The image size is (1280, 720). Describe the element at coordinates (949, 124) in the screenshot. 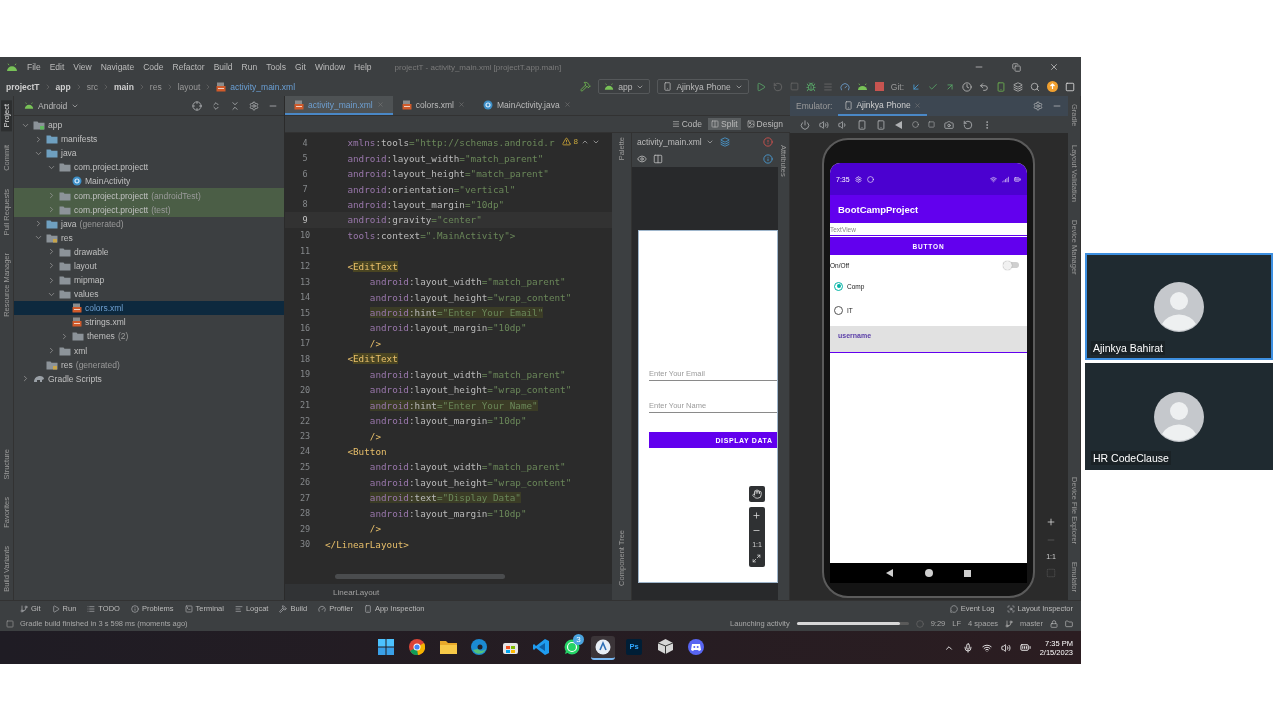

I see `camera-icon` at that location.